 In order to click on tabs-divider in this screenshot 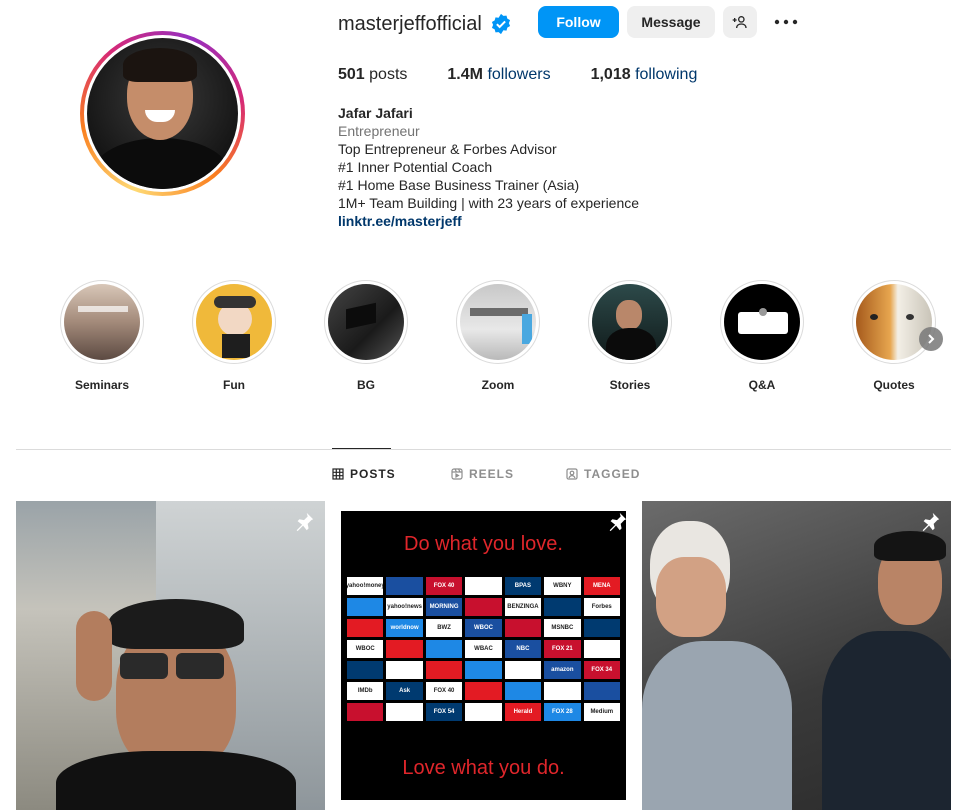, I will do `click(483, 449)`.